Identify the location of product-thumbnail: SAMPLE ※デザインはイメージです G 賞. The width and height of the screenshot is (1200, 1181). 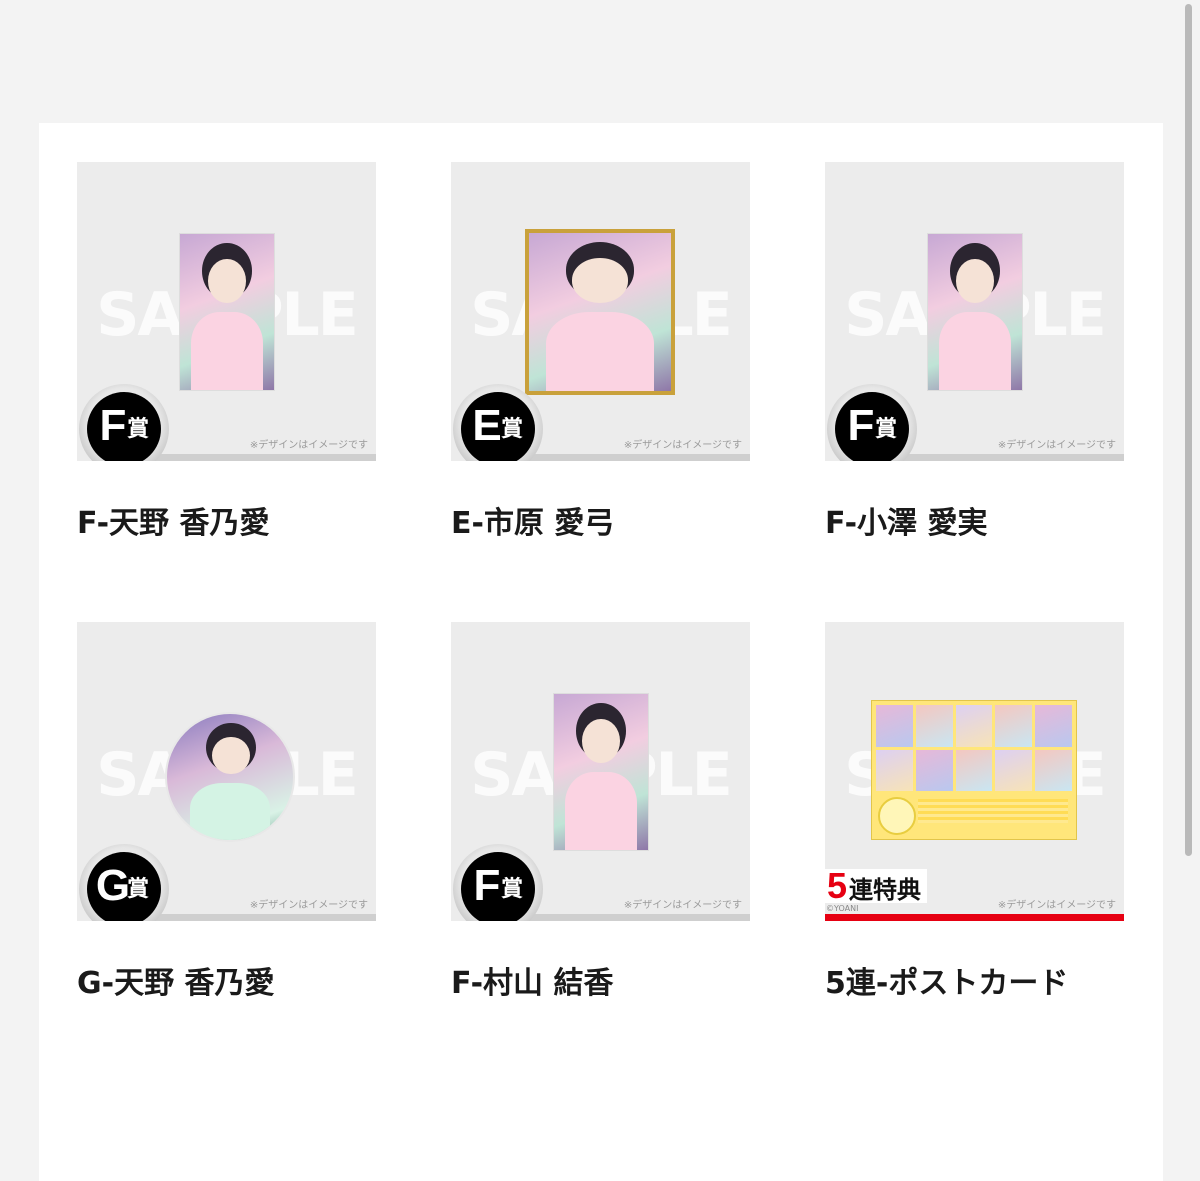
(226, 771).